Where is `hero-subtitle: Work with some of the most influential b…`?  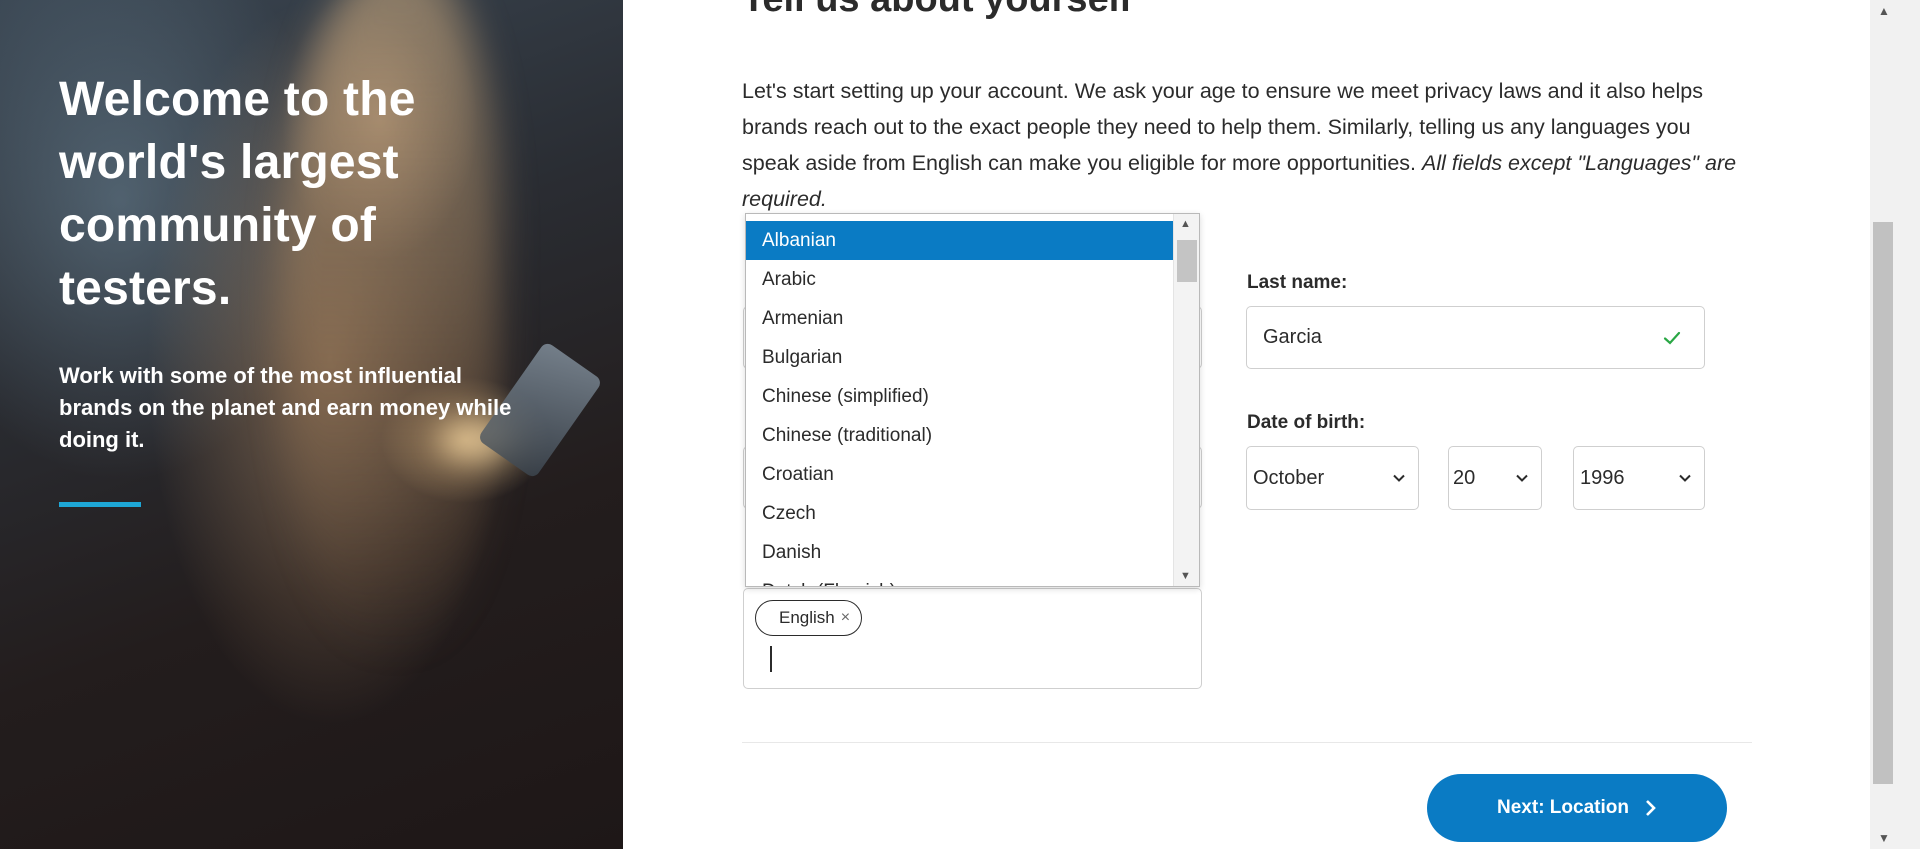
hero-subtitle: Work with some of the most influential b… is located at coordinates (285, 407).